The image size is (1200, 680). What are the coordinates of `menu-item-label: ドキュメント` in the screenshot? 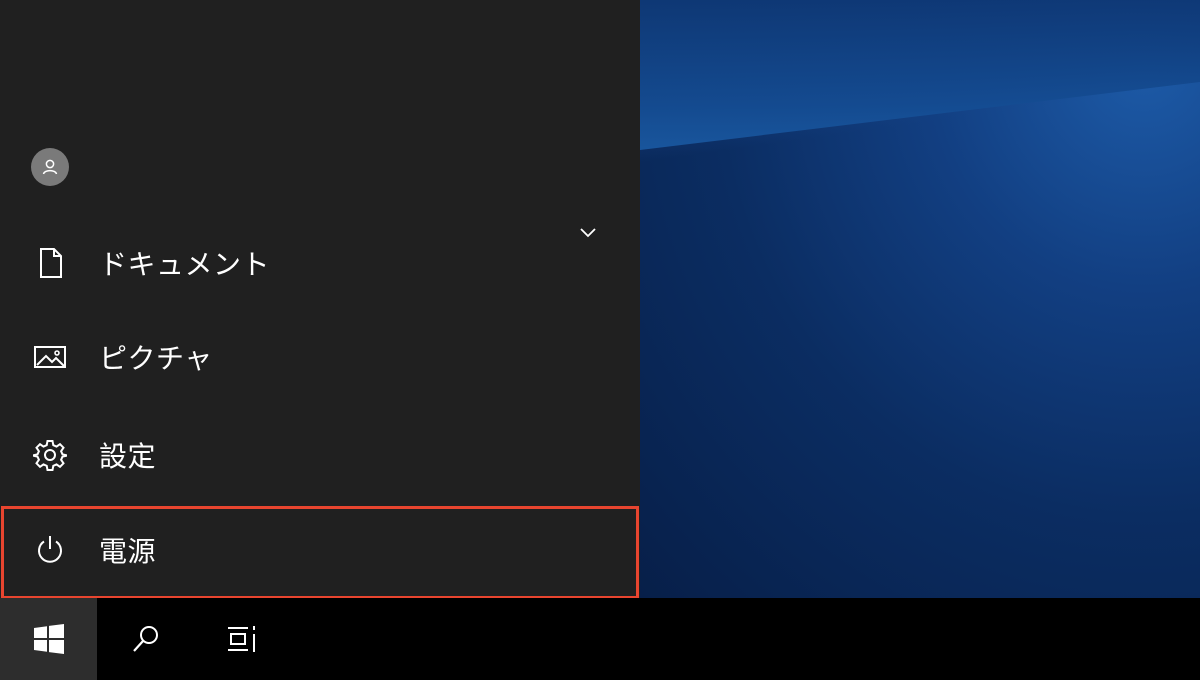 It's located at (185, 264).